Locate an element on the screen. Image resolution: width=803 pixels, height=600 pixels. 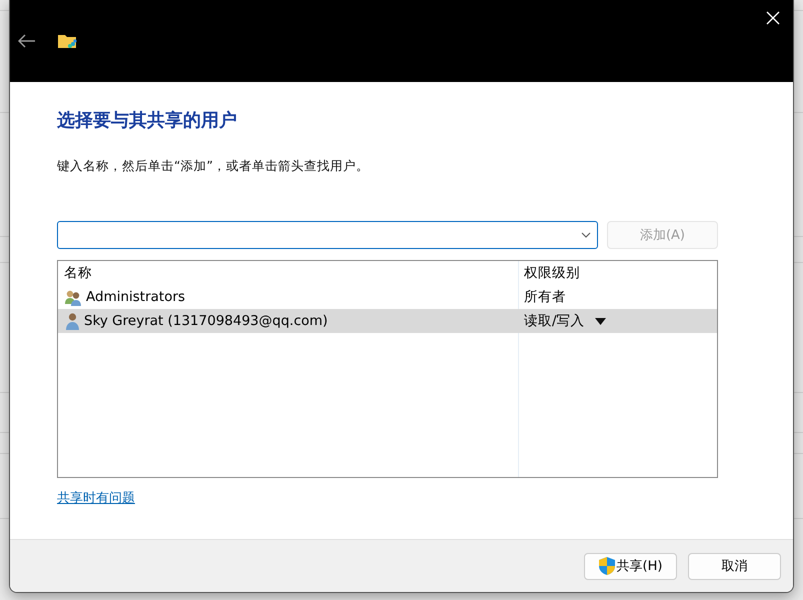
user-icon is located at coordinates (72, 321).